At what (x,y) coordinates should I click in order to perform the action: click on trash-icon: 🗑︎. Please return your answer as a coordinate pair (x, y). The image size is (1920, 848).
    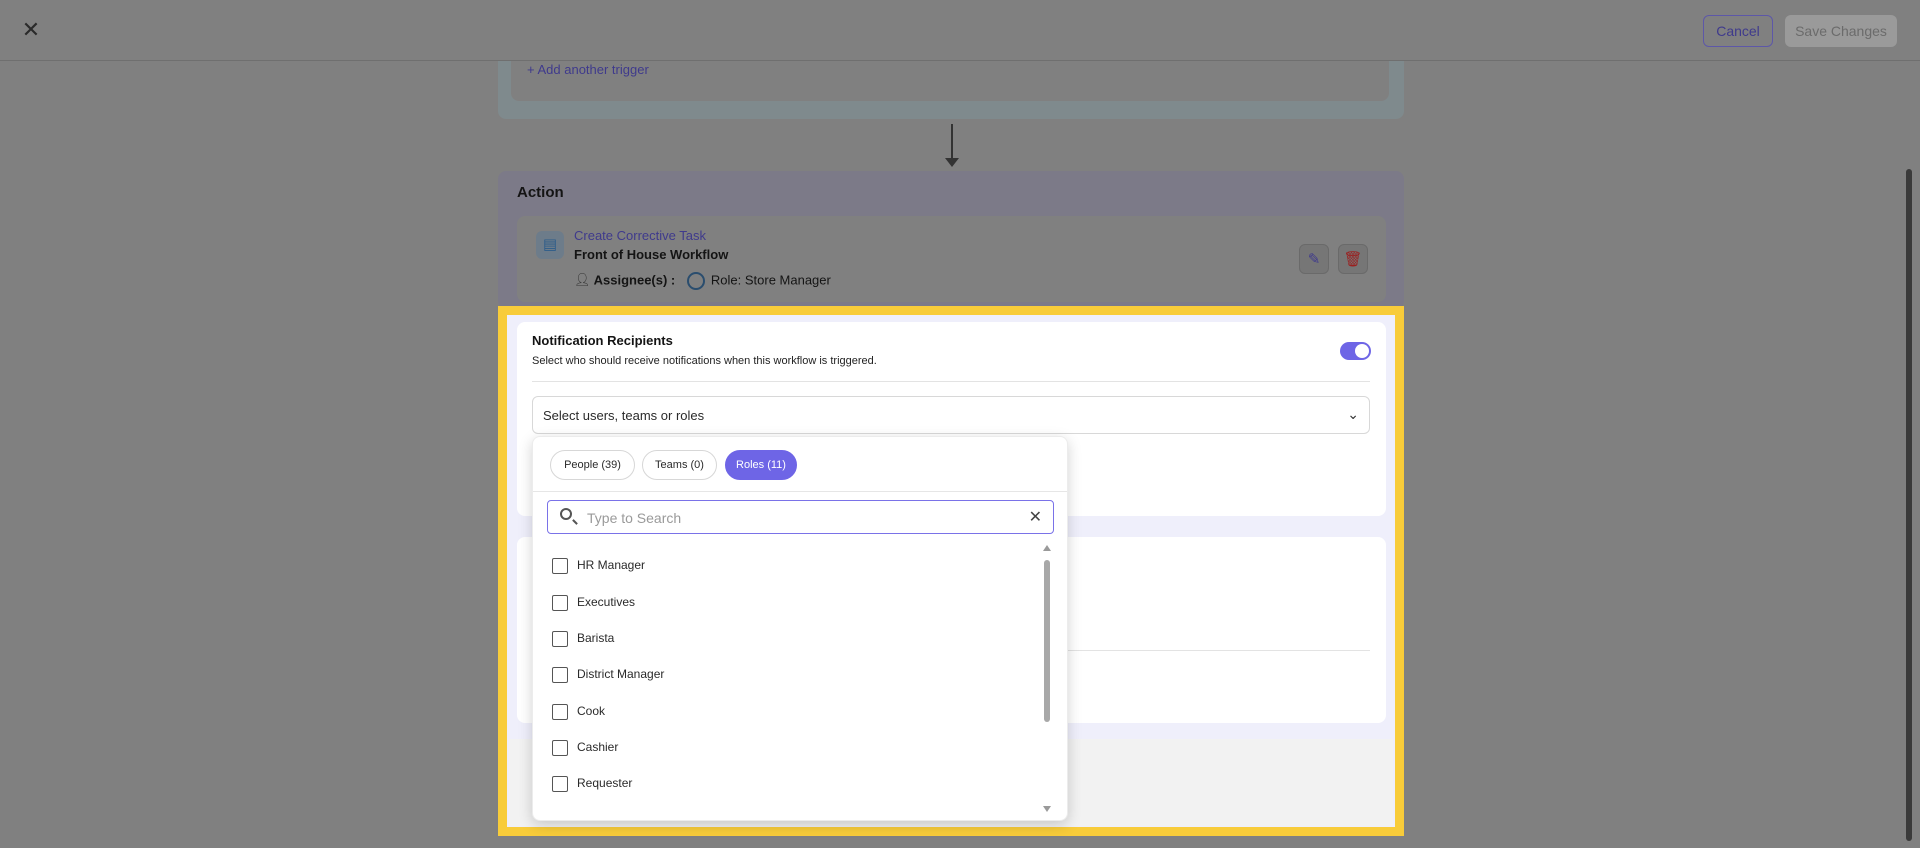
    Looking at the image, I should click on (1353, 259).